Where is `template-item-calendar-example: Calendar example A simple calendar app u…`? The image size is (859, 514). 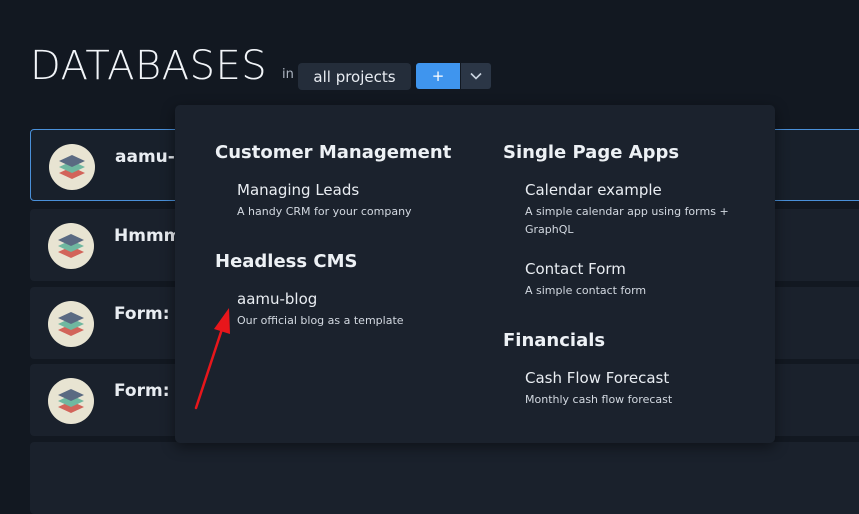
template-item-calendar-example: Calendar example A simple calendar app u… is located at coordinates (635, 210).